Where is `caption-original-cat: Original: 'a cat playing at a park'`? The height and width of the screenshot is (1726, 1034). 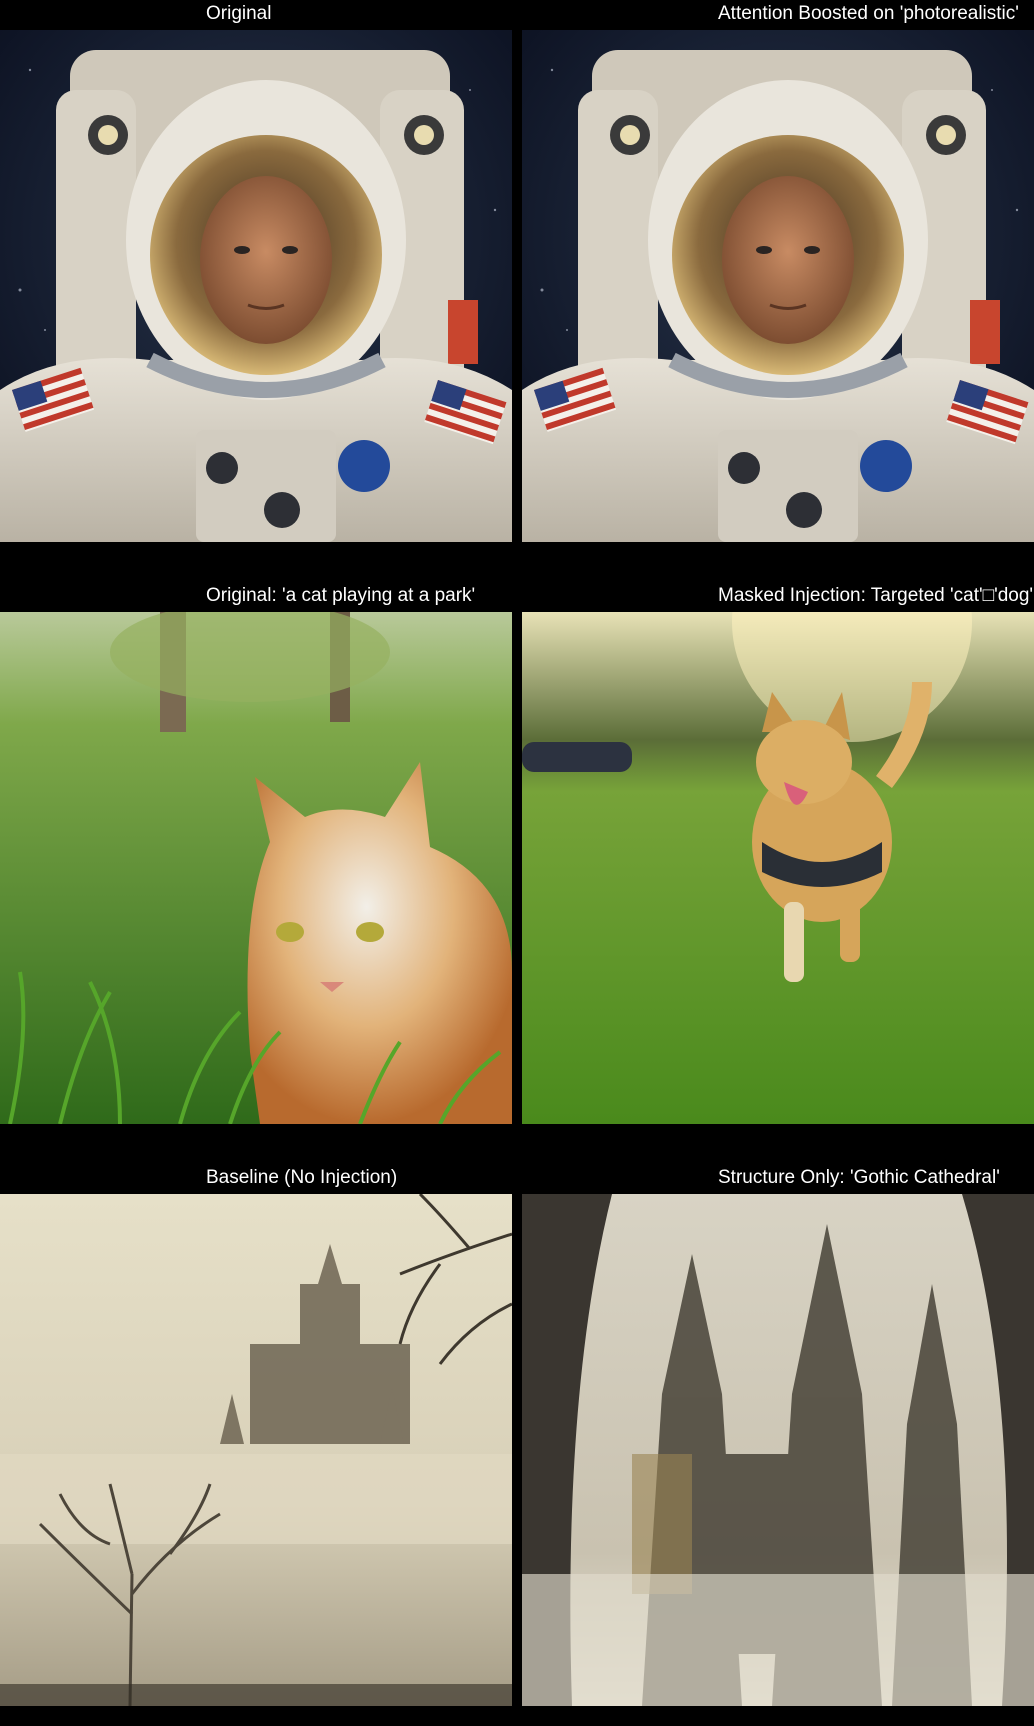 caption-original-cat: Original: 'a cat playing at a park' is located at coordinates (341, 595).